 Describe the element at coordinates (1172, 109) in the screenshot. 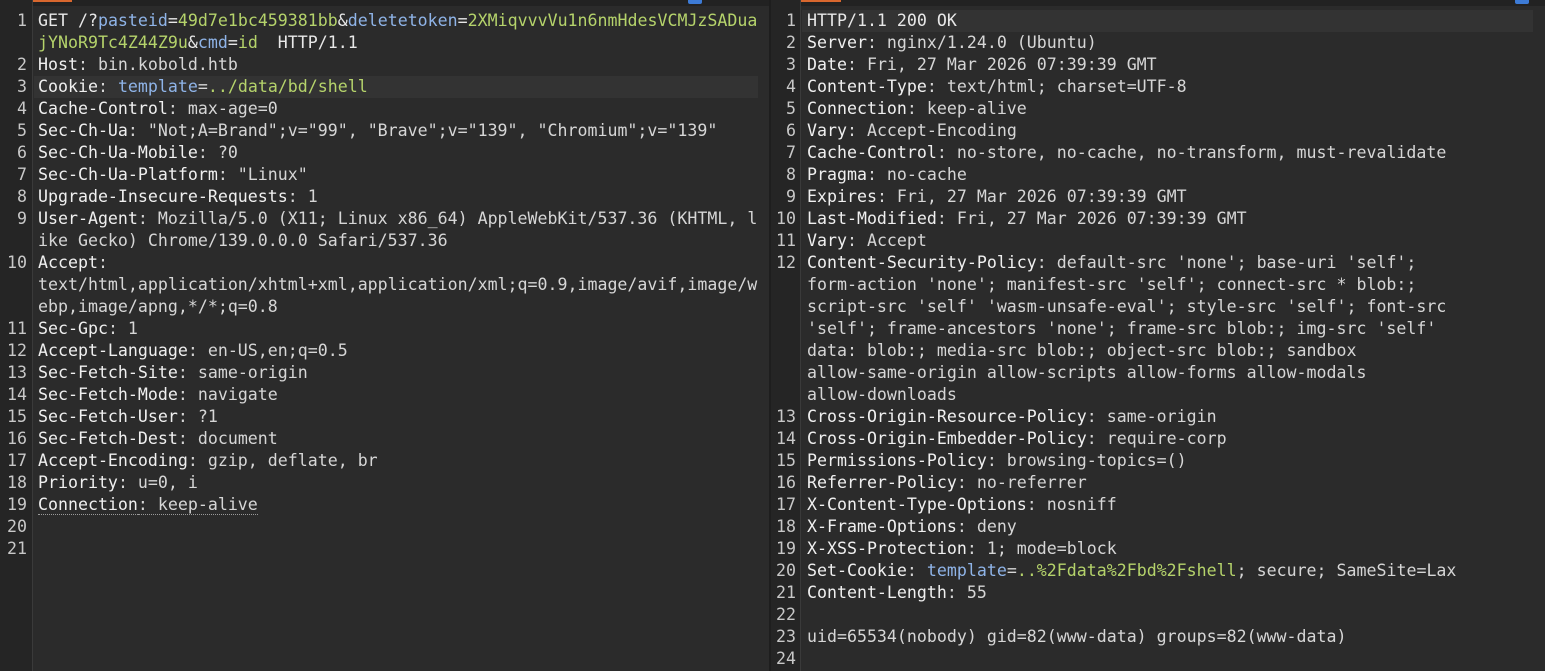

I see `response-line-text: Connection: keep-alive` at that location.